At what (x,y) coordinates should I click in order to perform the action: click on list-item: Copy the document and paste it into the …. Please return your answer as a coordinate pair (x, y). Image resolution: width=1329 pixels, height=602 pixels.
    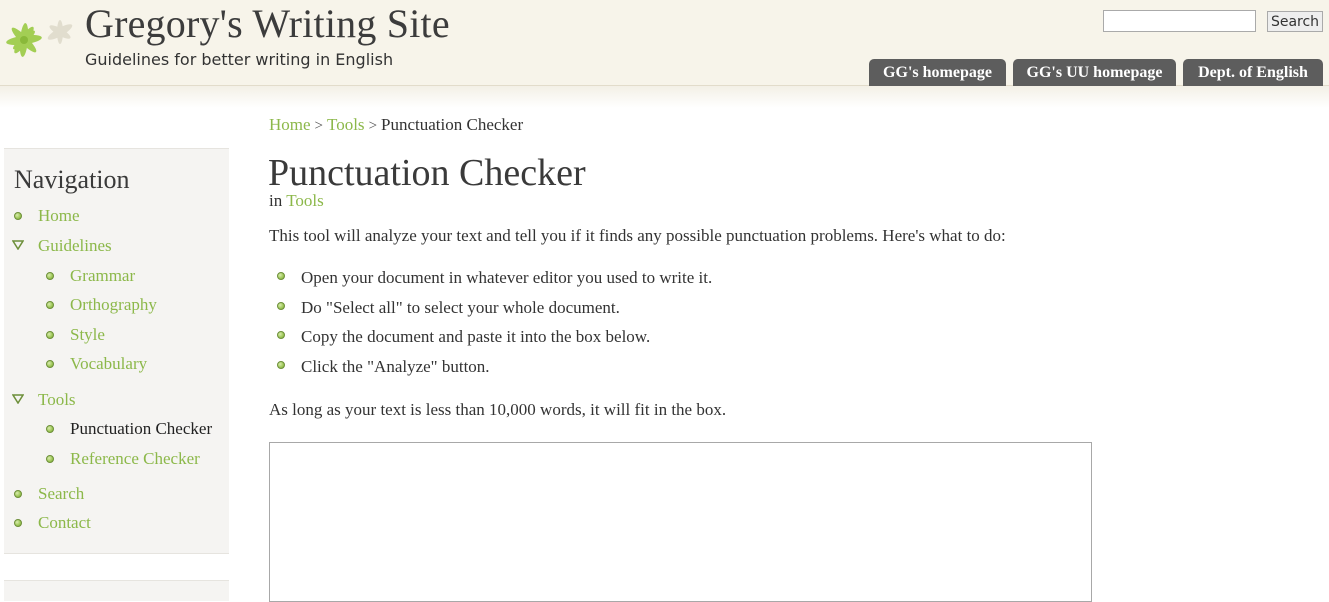
    Looking at the image, I should click on (476, 336).